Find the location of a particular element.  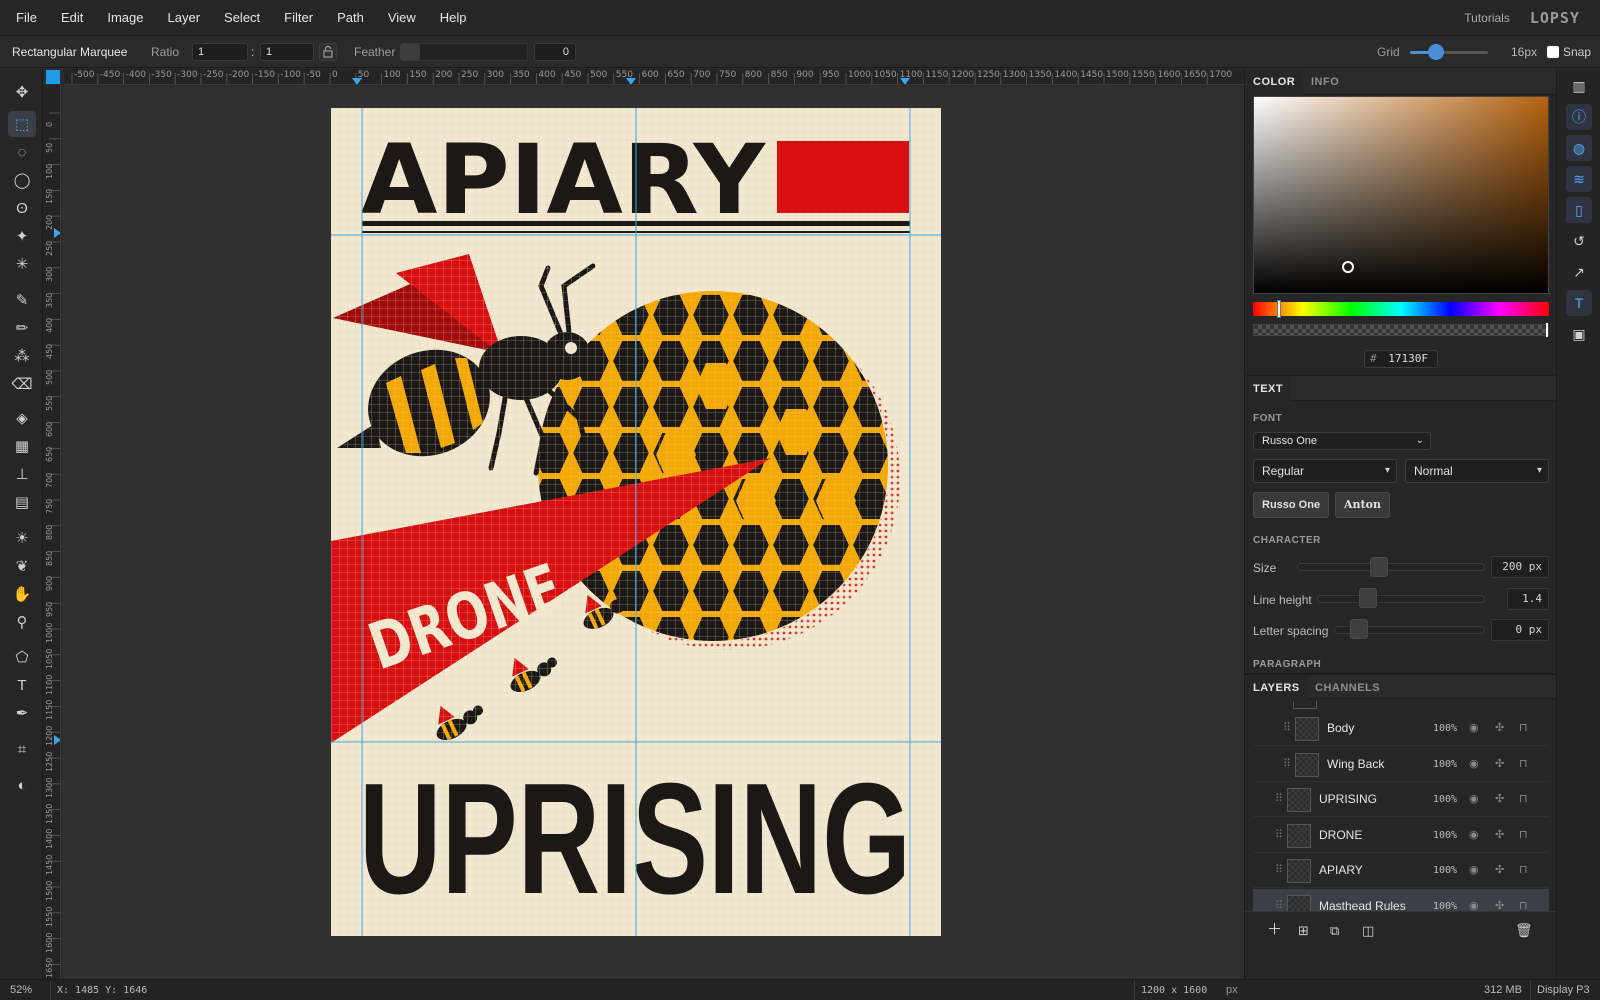

map-icon: ▥ is located at coordinates (1579, 86).